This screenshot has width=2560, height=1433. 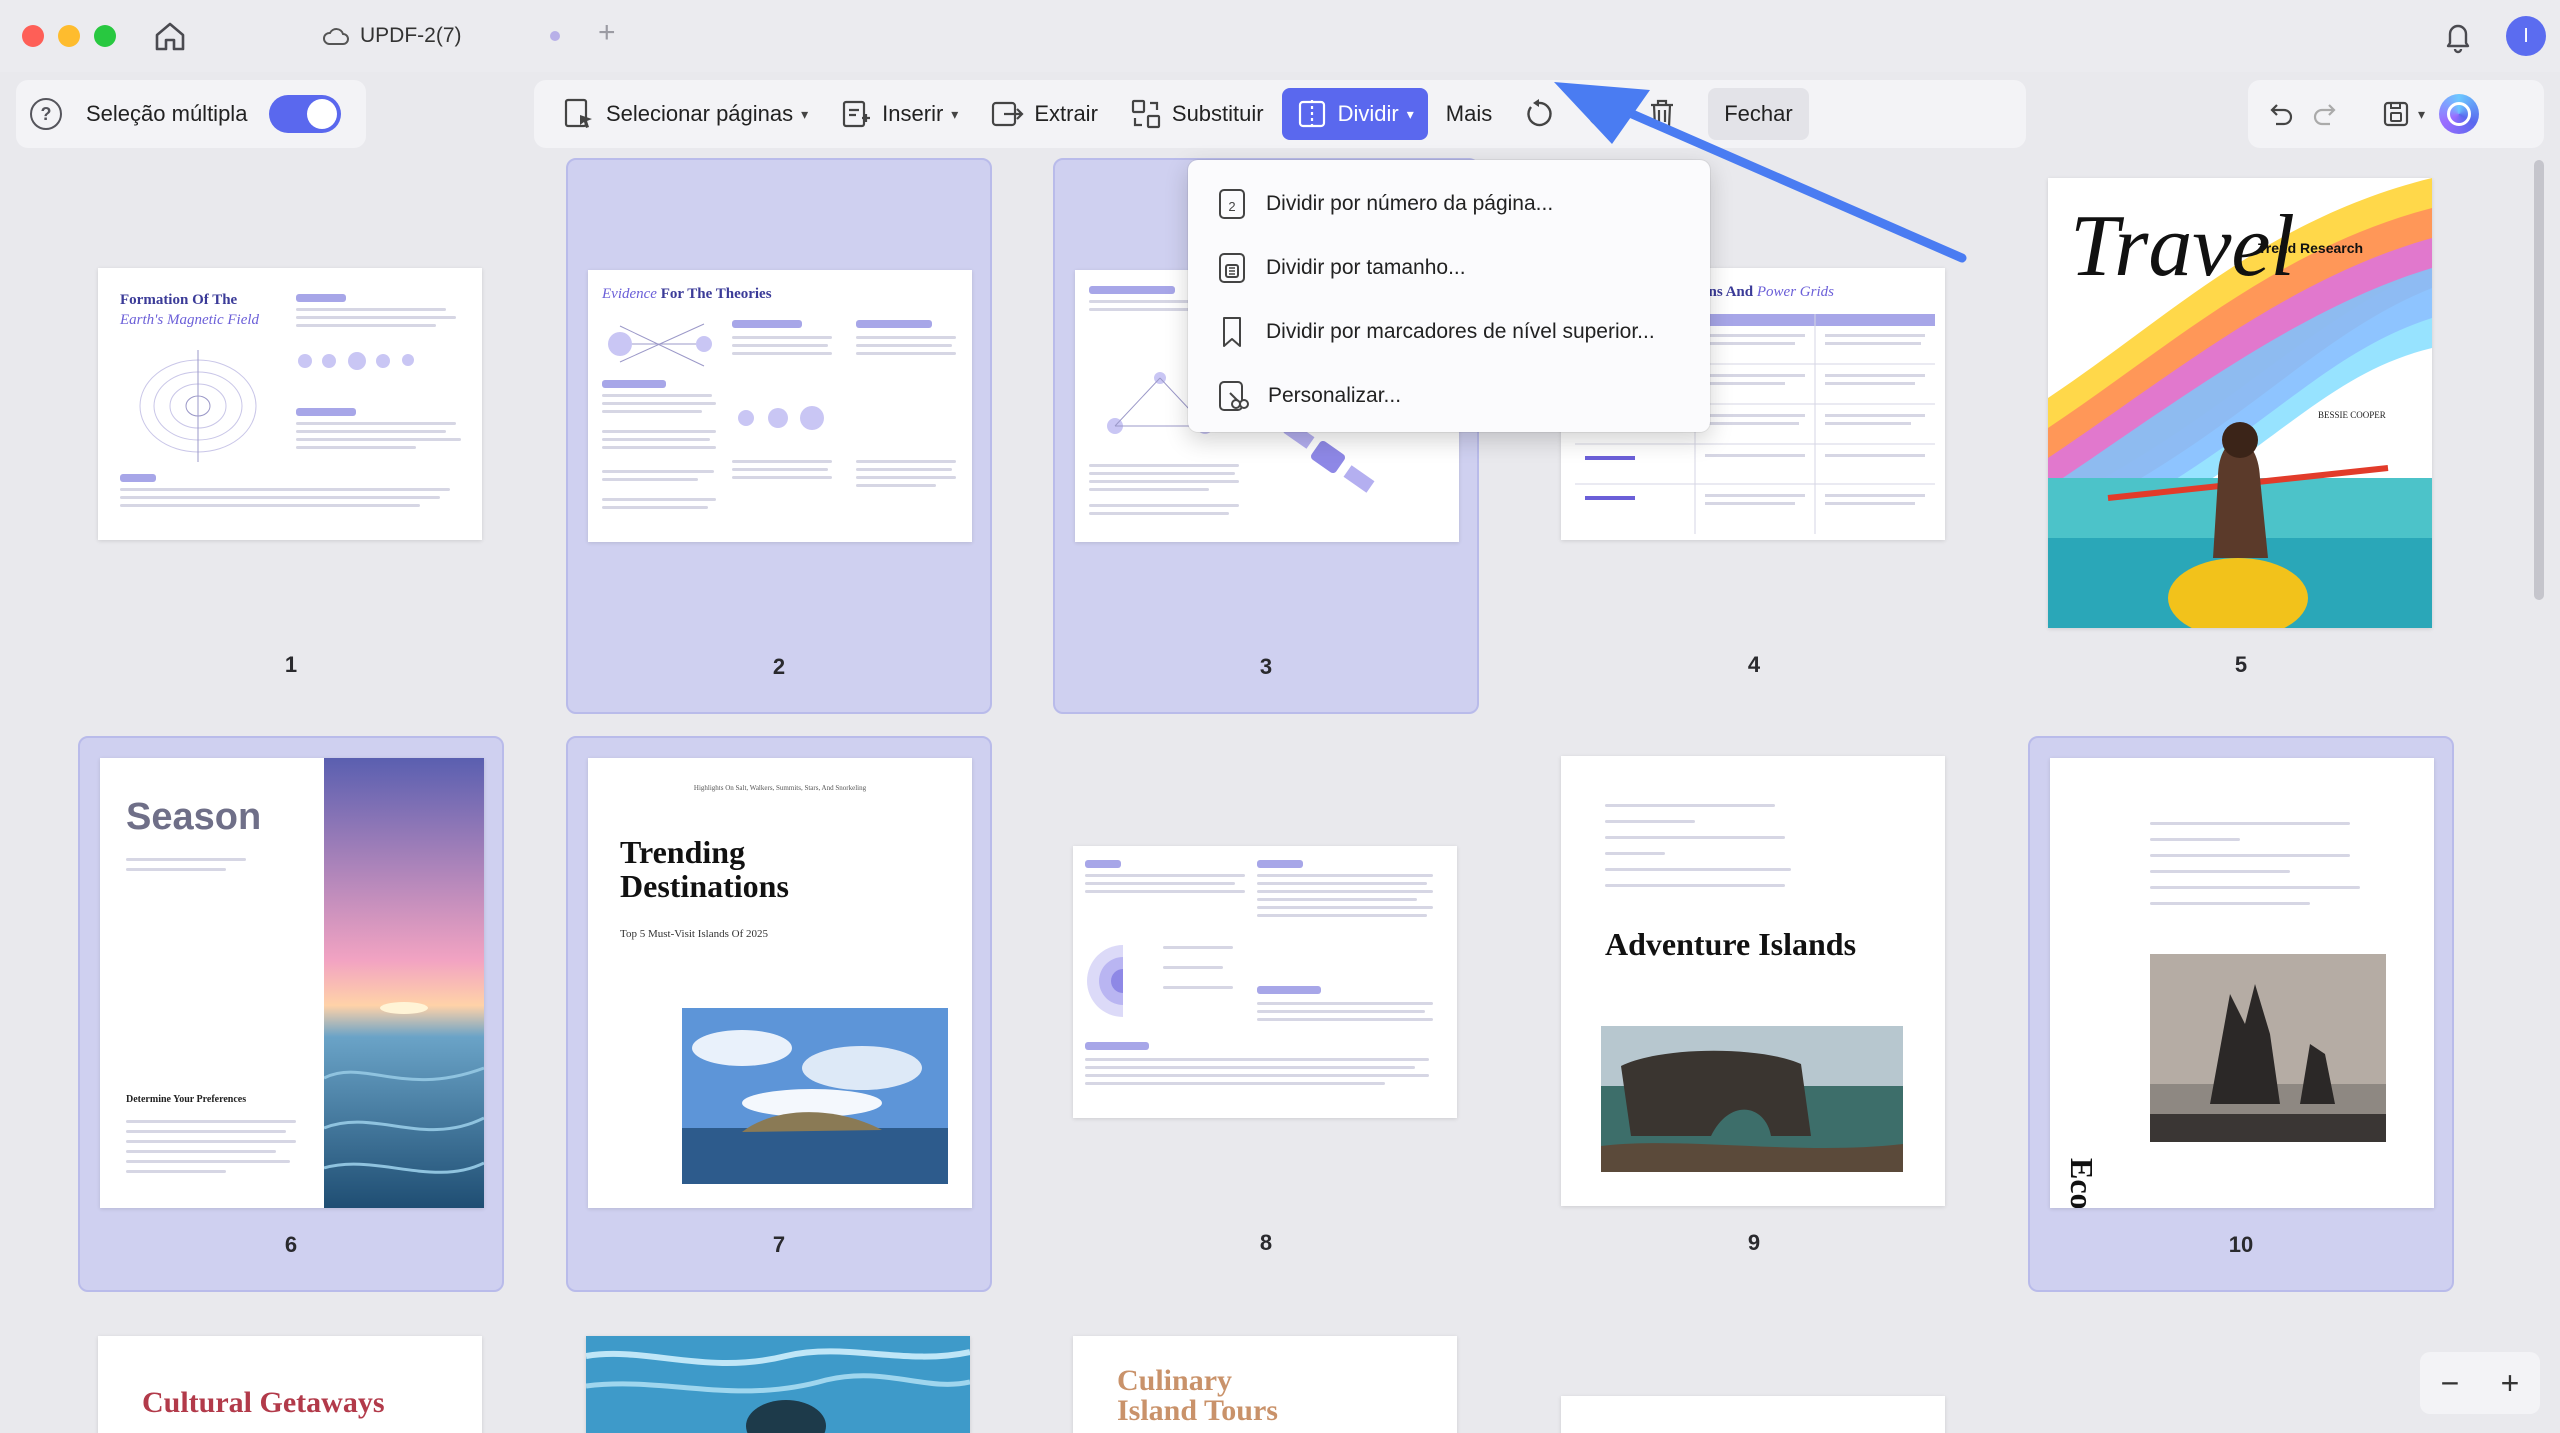 What do you see at coordinates (1217, 113) in the screenshot?
I see `replace-label: Substituir` at bounding box center [1217, 113].